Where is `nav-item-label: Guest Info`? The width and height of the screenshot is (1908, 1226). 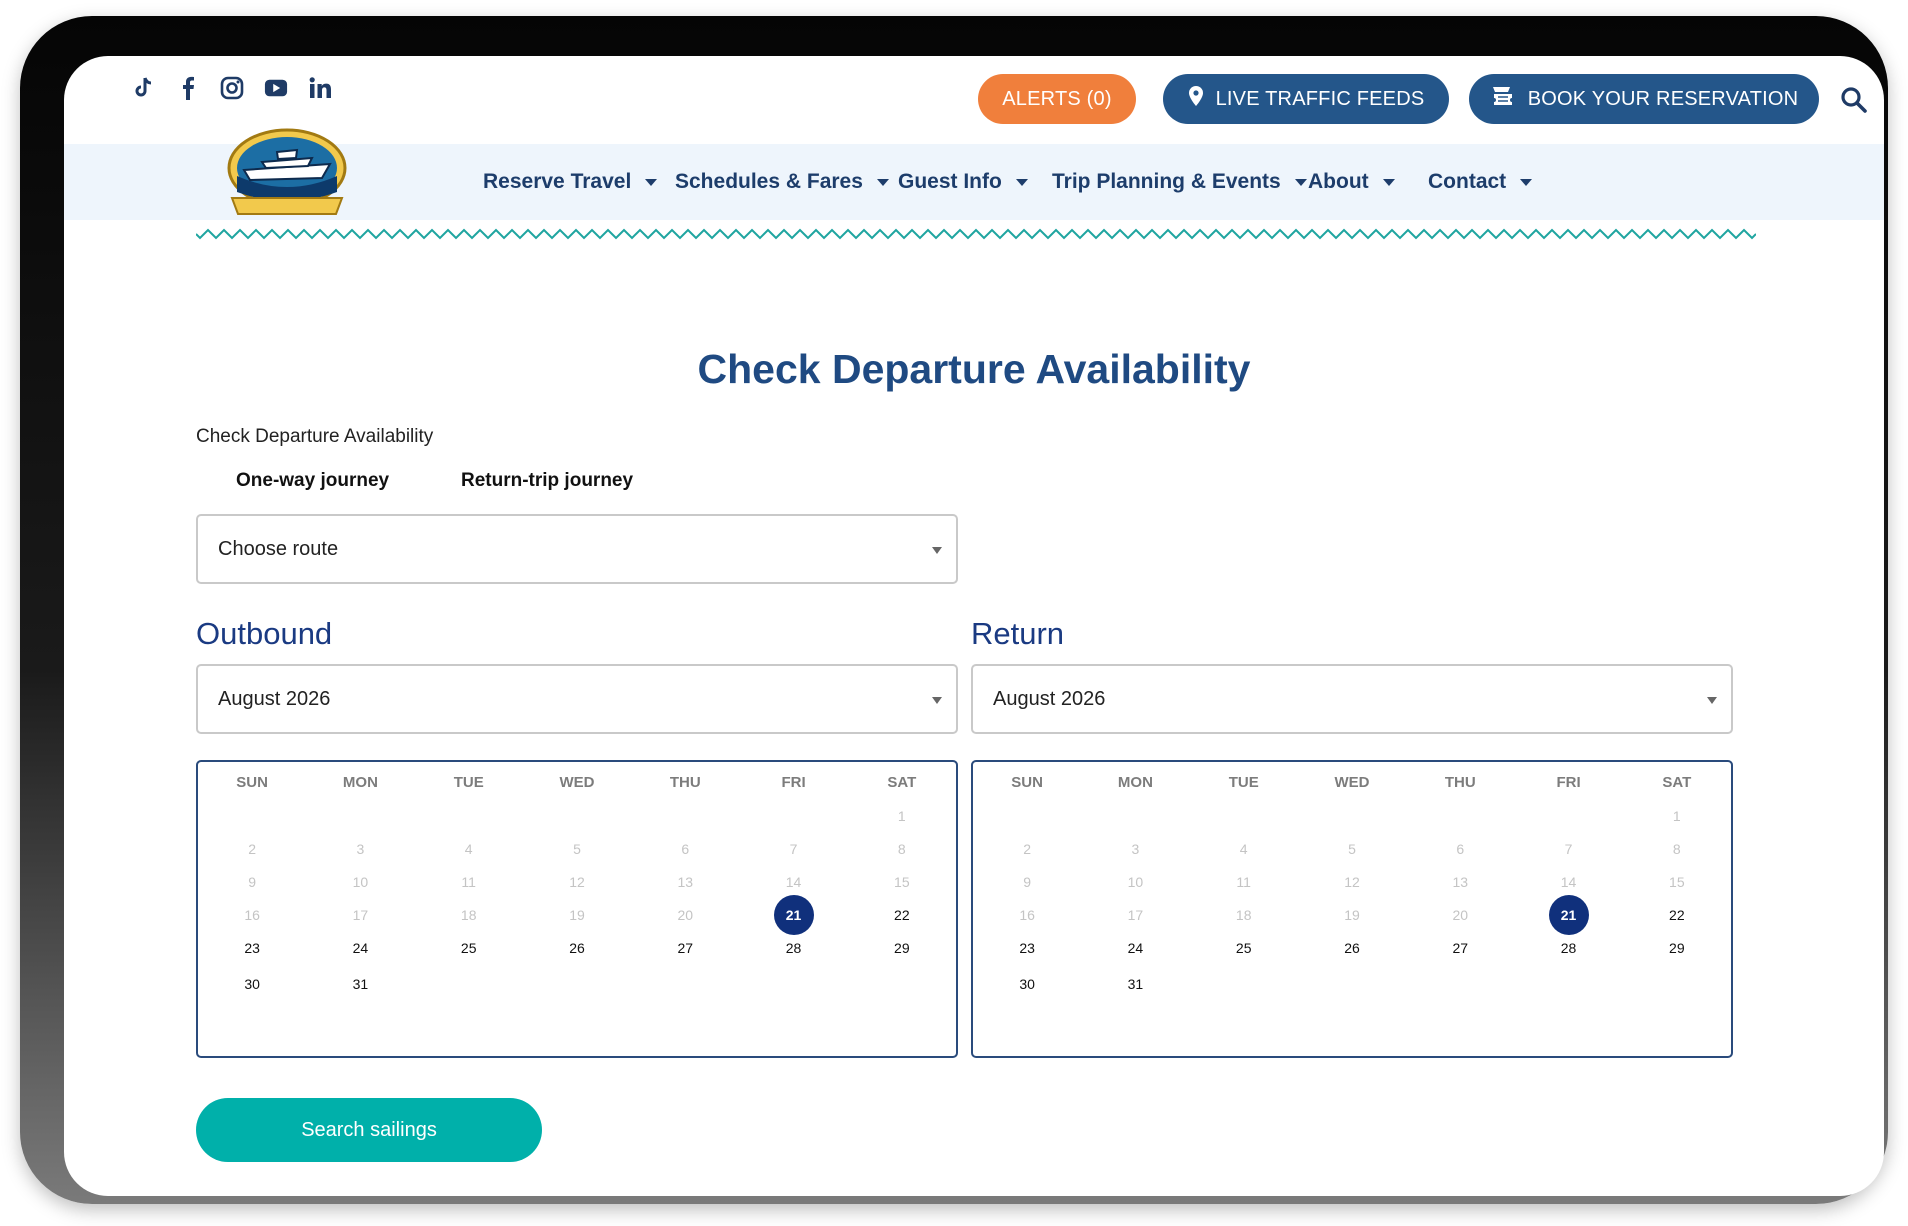 nav-item-label: Guest Info is located at coordinates (950, 181).